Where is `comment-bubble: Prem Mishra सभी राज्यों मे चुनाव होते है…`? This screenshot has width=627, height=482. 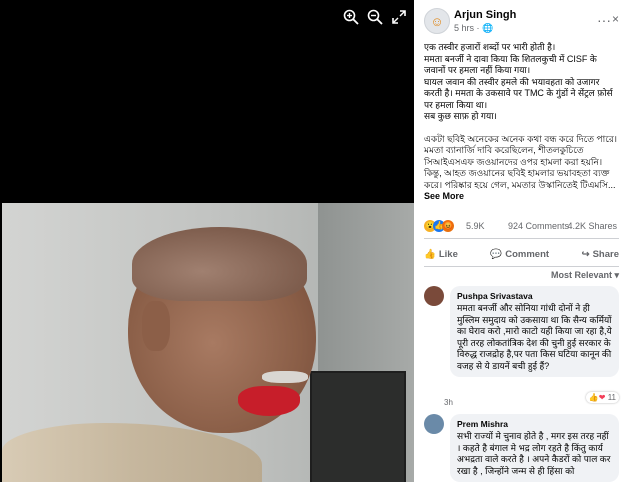 comment-bubble: Prem Mishra सभी राज्यों मे चुनाव होते है… is located at coordinates (534, 448).